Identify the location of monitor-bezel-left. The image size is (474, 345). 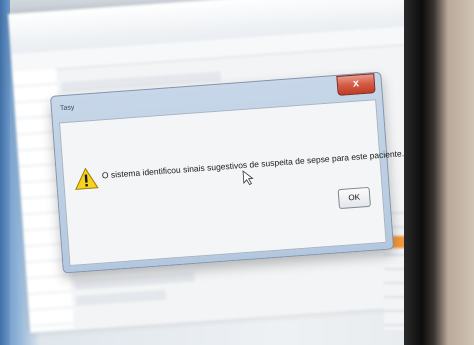
(5, 172).